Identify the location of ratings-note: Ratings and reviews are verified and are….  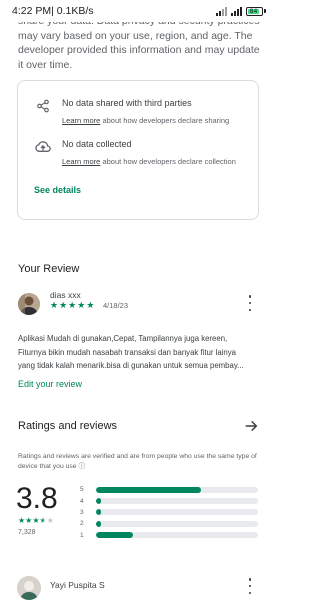
(137, 461).